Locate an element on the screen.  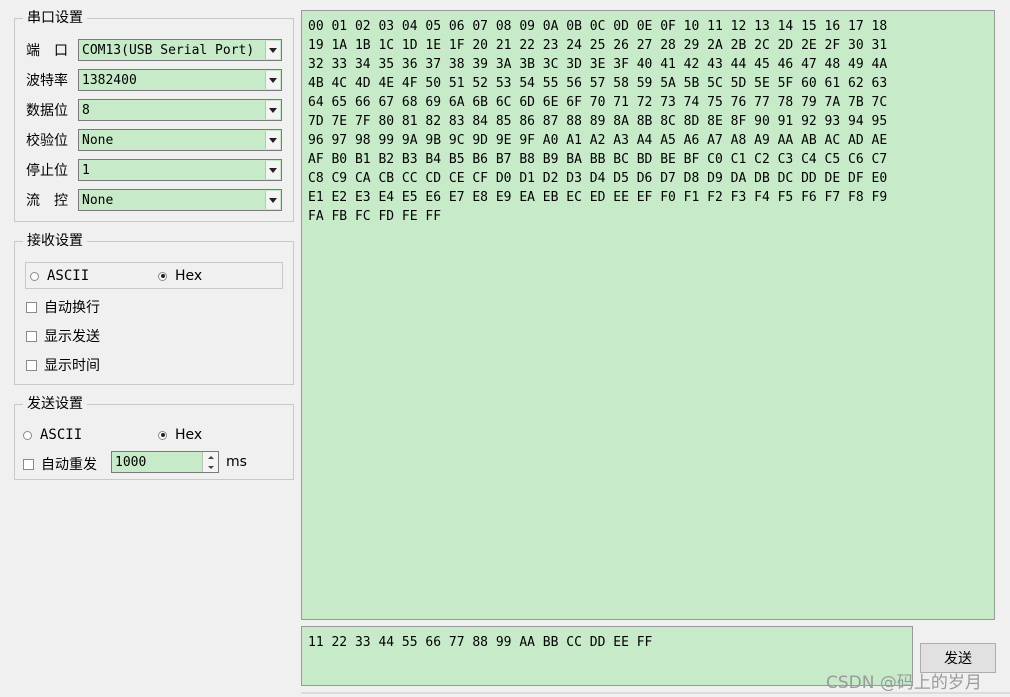
port-value: COM13(USB Serial Port) is located at coordinates (168, 50).